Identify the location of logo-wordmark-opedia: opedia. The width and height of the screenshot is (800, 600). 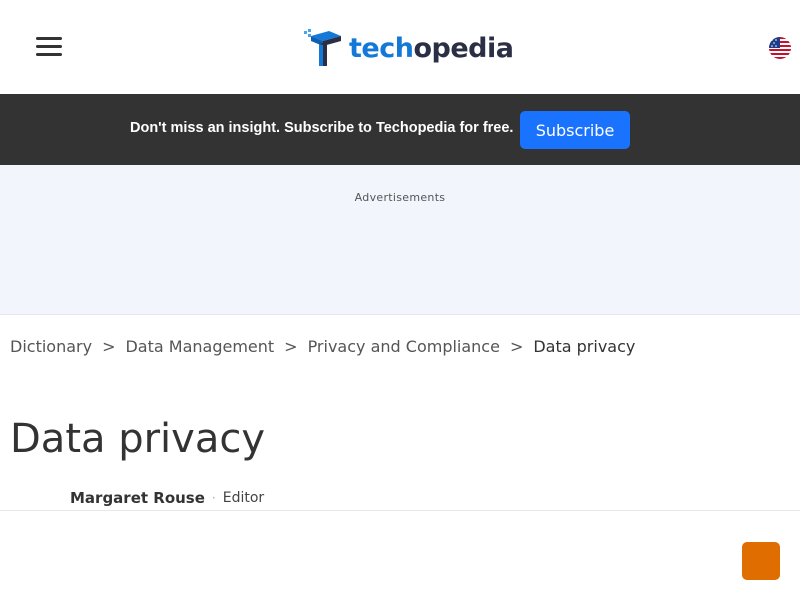
(463, 48).